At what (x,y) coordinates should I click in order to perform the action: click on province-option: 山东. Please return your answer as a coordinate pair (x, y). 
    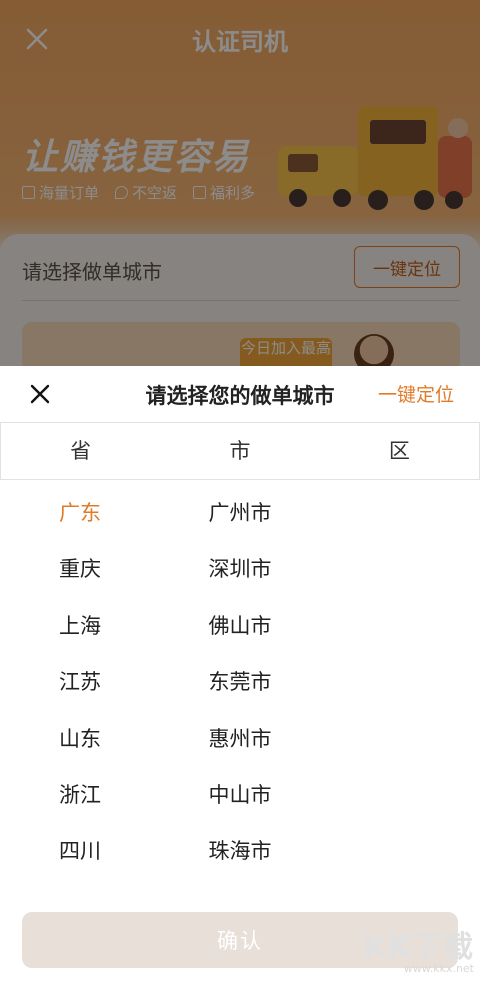
    Looking at the image, I should click on (80, 734).